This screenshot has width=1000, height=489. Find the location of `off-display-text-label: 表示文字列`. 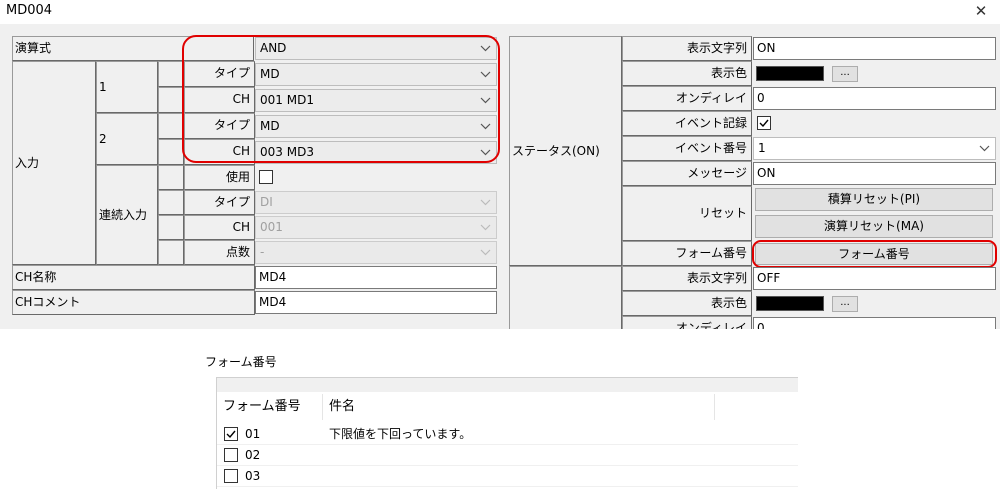

off-display-text-label: 表示文字列 is located at coordinates (687, 278).